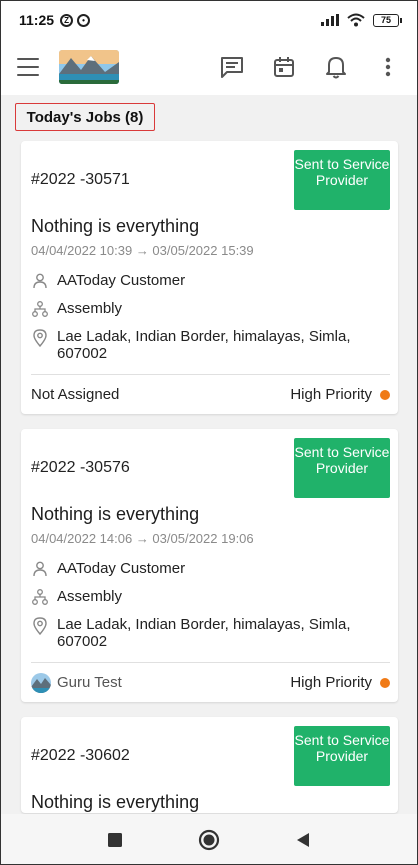  I want to click on battery-icon: 75, so click(387, 20).